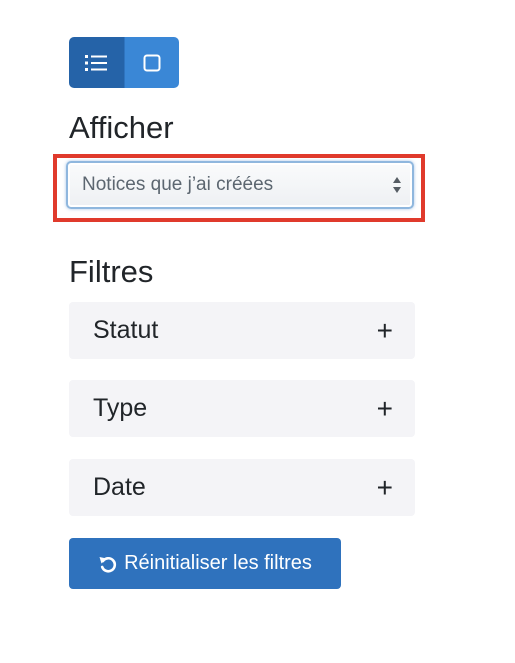 The height and width of the screenshot is (663, 515). I want to click on afficher-select-value: Notices que j’ai créées, so click(178, 184).